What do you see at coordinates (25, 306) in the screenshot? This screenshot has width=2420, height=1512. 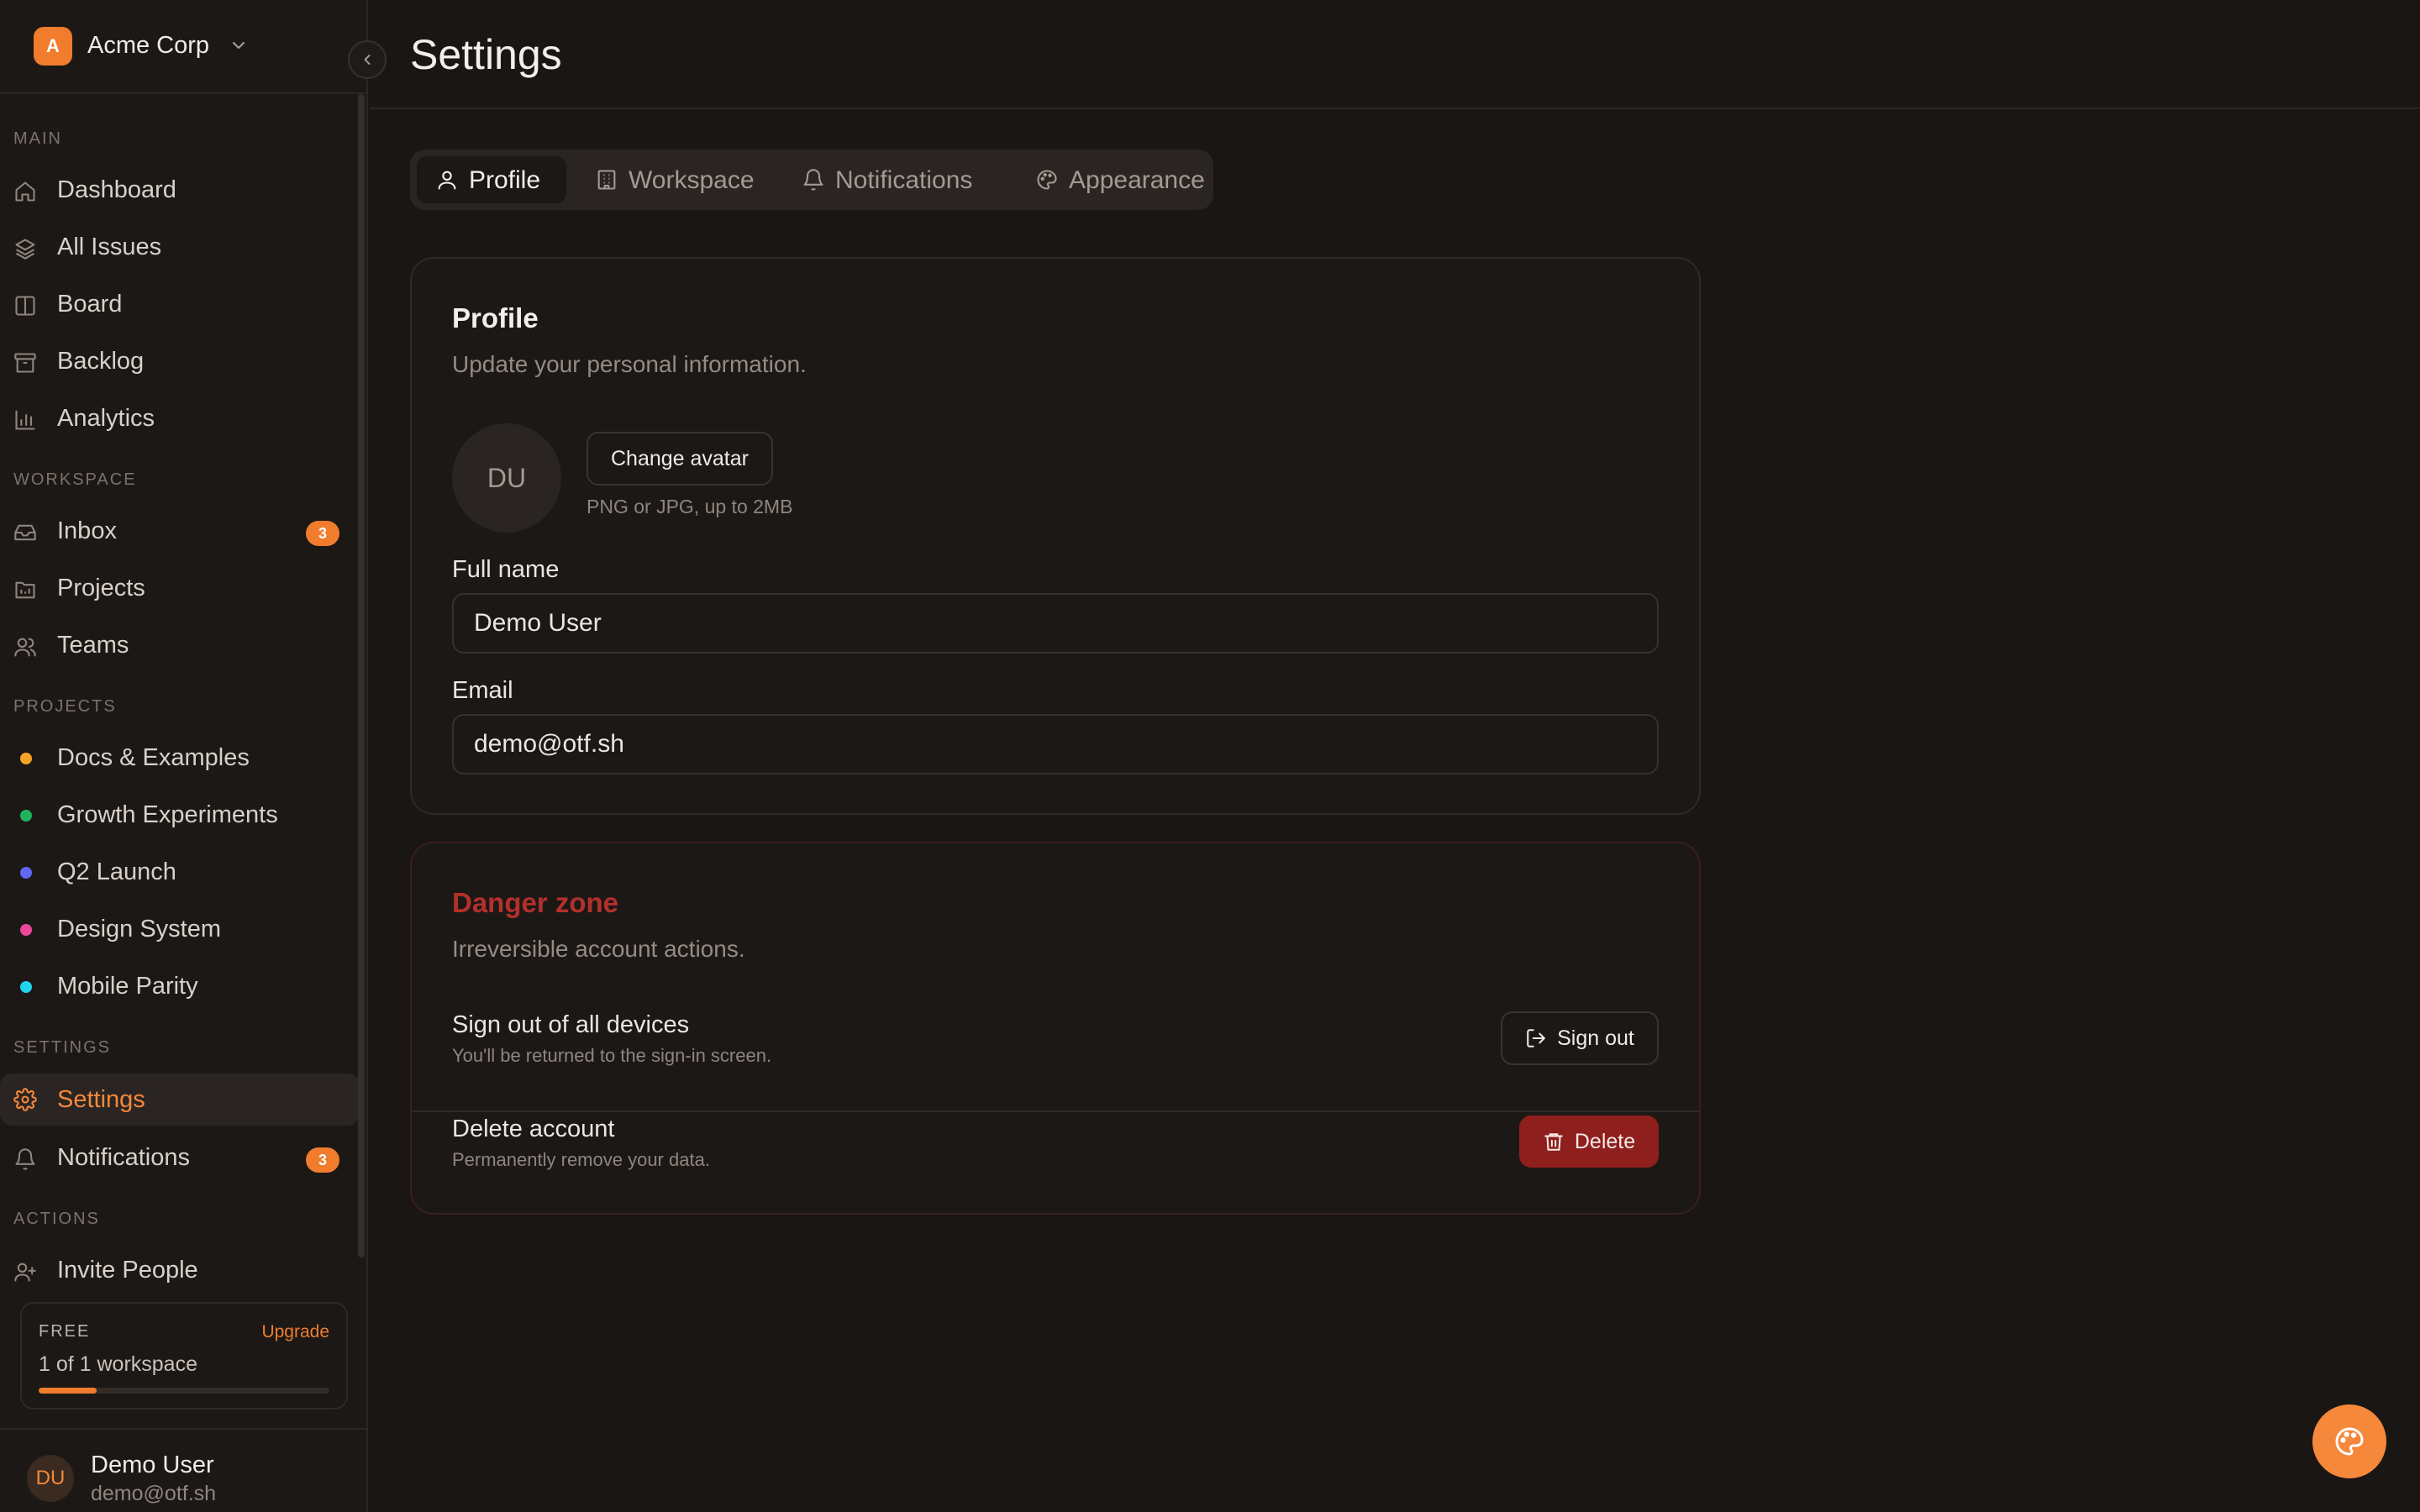 I see `columns-icon` at bounding box center [25, 306].